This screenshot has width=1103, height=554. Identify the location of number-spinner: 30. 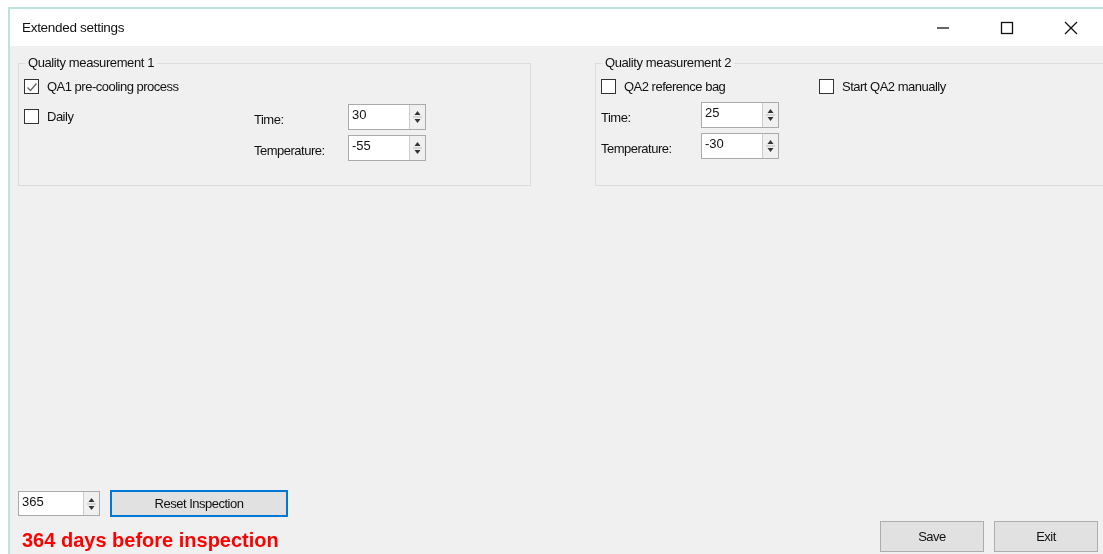
(387, 116).